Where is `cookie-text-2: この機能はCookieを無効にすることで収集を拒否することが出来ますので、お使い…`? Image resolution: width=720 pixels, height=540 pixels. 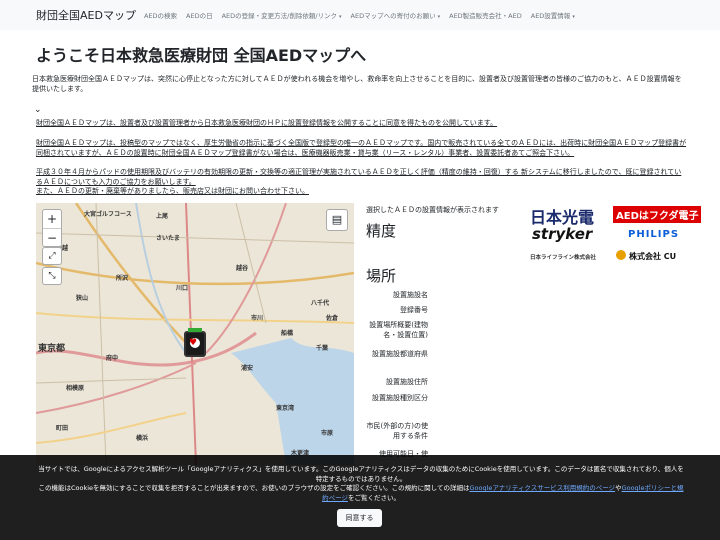
cookie-text-2: この機能はCookieを無効にすることで収集を拒否することが出来ますので、お使い… is located at coordinates (254, 488).